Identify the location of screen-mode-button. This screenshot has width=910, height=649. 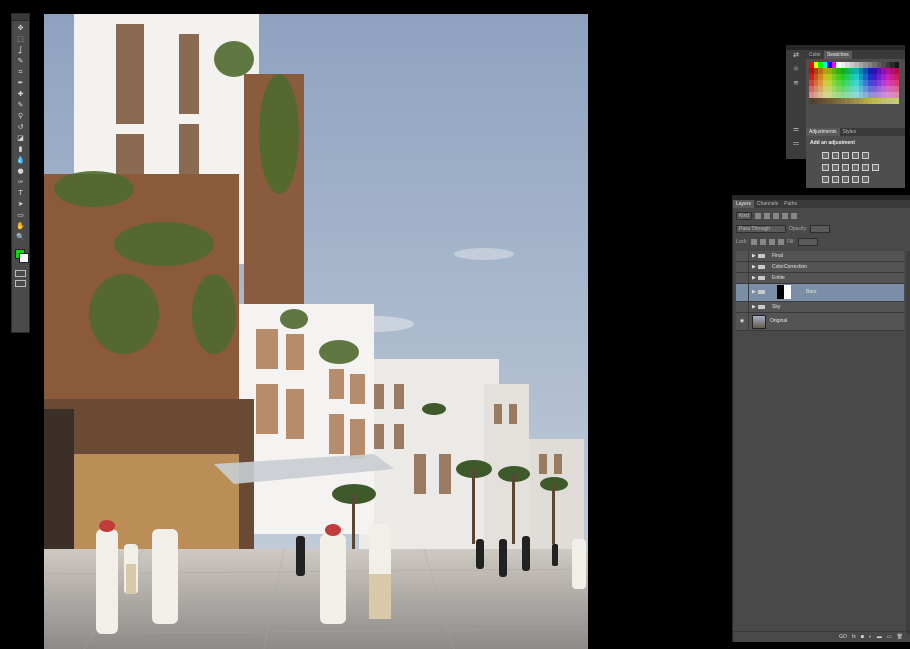
(20, 283).